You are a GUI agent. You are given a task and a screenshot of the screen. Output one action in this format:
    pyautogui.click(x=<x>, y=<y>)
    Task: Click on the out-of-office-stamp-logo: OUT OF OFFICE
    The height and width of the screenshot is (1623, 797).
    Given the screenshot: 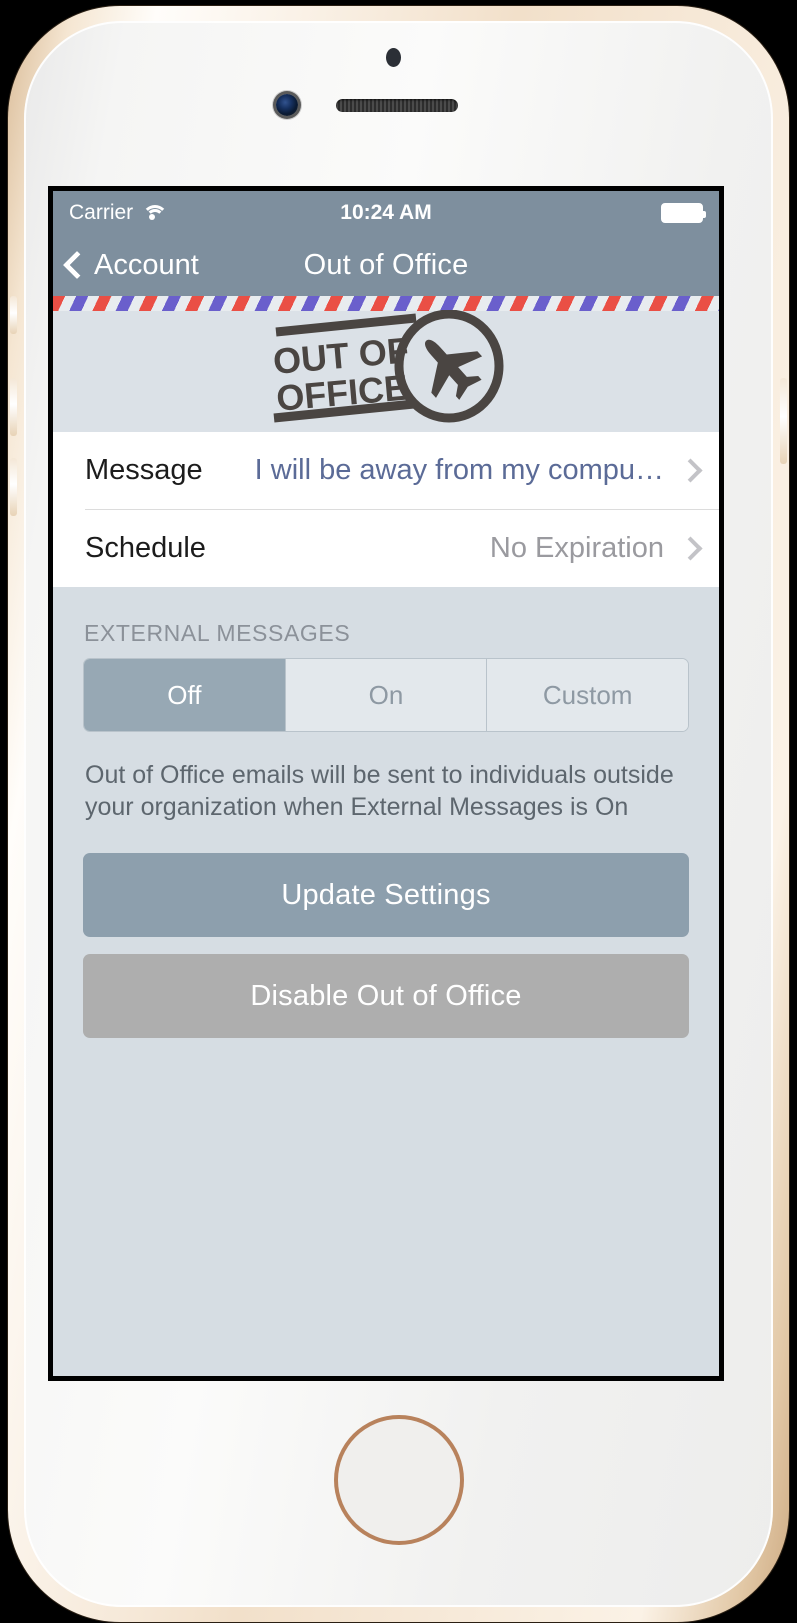 What is the action you would take?
    pyautogui.click(x=388, y=369)
    